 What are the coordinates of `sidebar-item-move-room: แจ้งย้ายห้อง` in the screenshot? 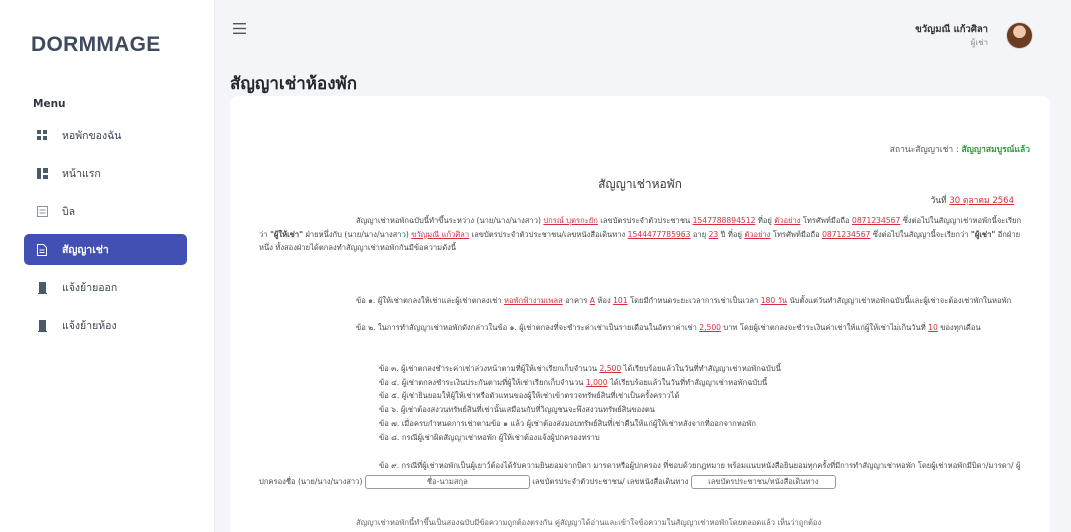 It's located at (119, 325).